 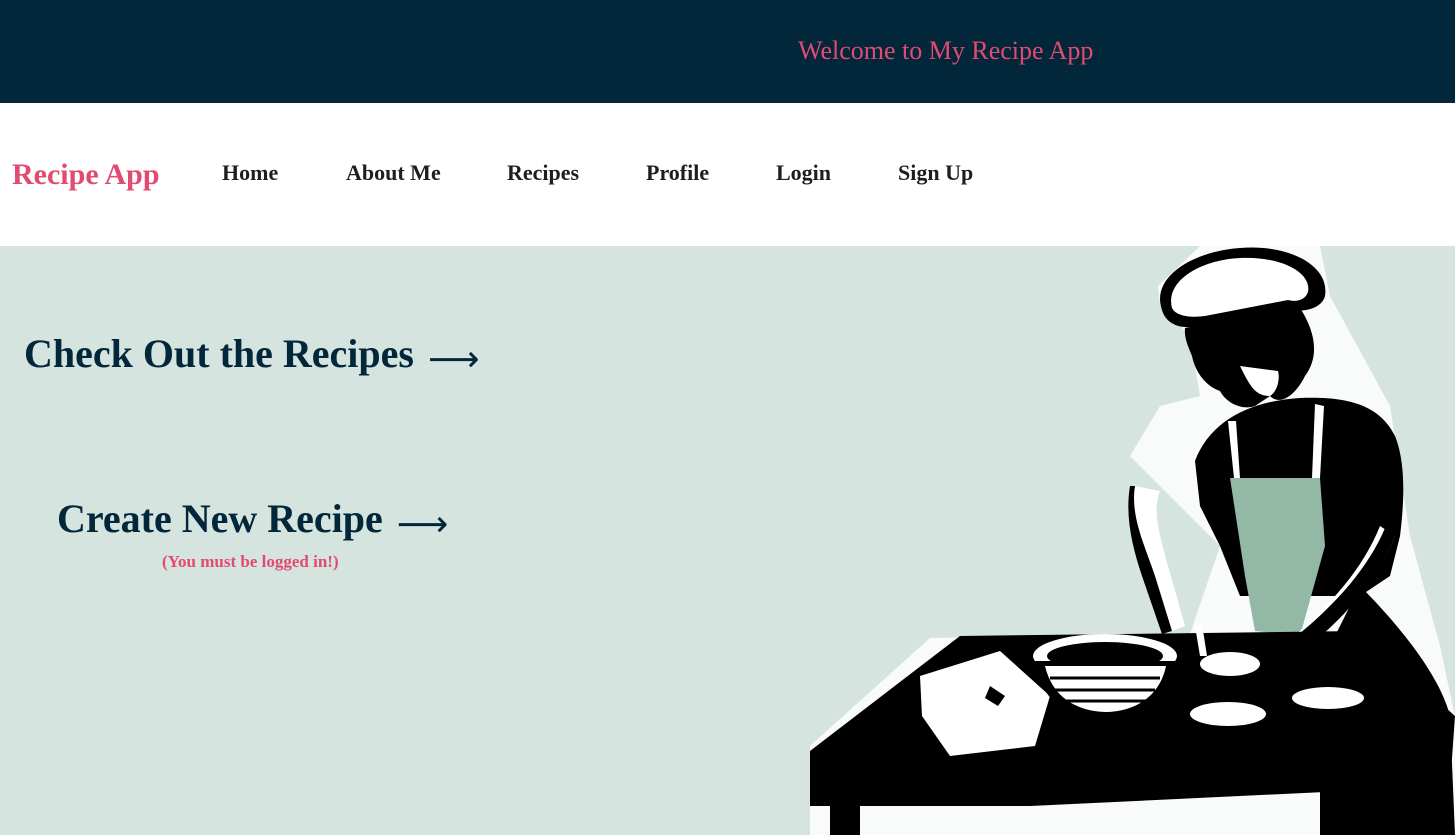 I want to click on check-out-recipes-link: Check Out the Recipes ⟶, so click(x=252, y=355).